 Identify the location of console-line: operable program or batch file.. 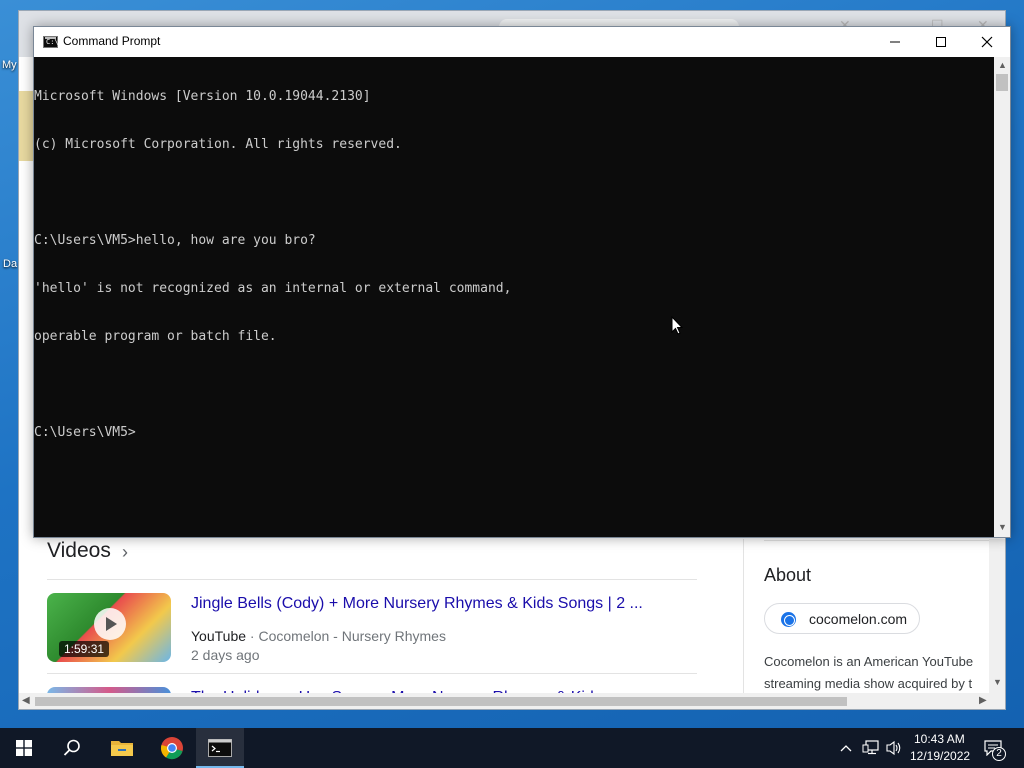
(155, 336).